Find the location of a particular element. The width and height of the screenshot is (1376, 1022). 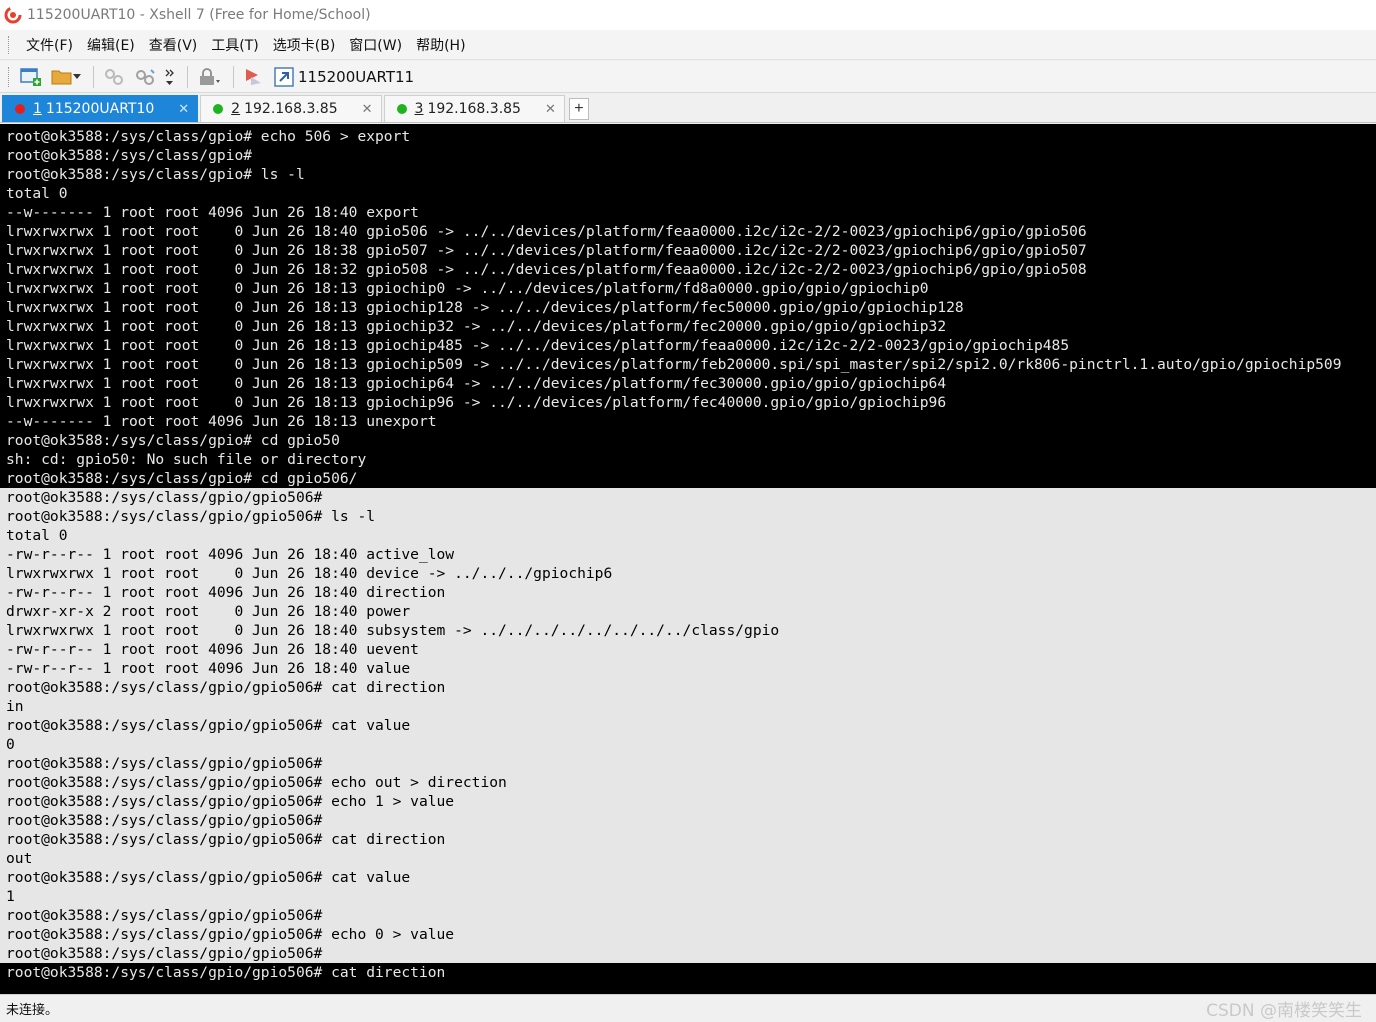

terminal-line: root@ok3588:/sys/class/gpio# is located at coordinates (129, 155).